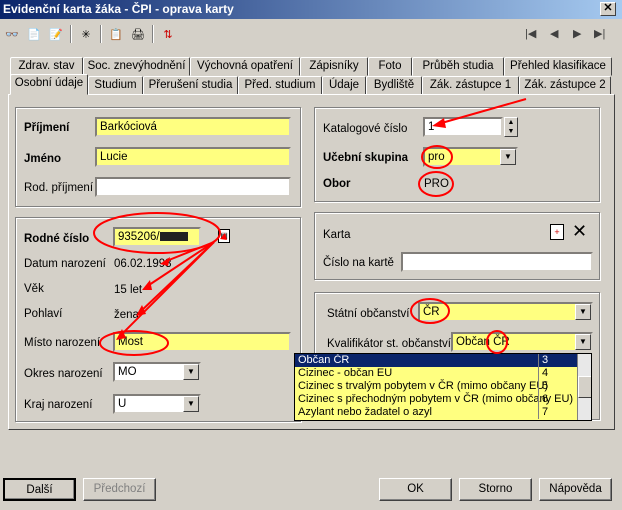 Image resolution: width=622 pixels, height=510 pixels. I want to click on age-value: 15 let, so click(128, 290).